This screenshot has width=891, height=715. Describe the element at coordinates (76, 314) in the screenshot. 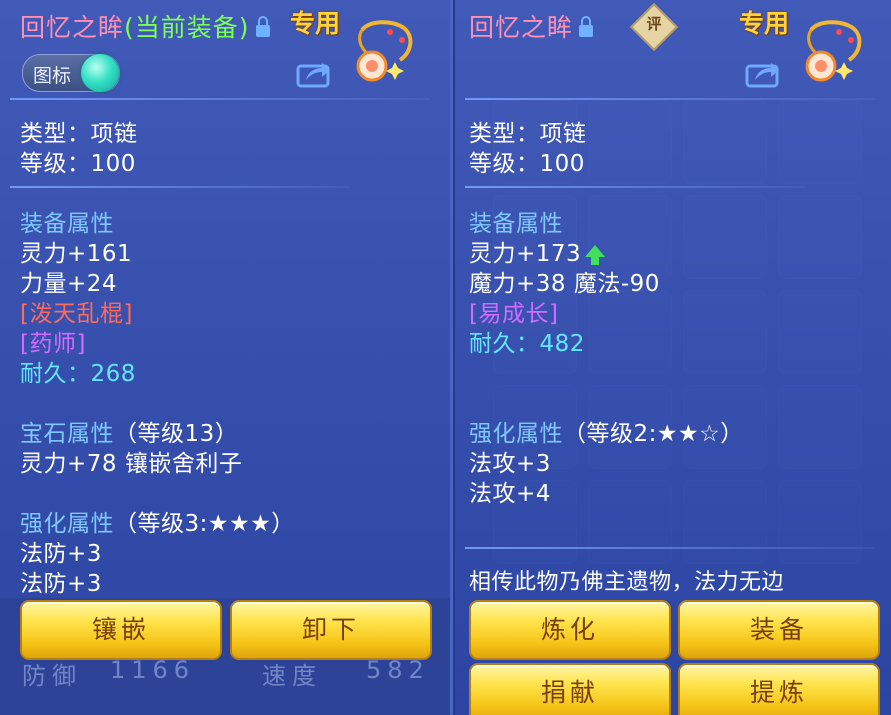

I see `special-effect: [泼天乱棍]` at that location.